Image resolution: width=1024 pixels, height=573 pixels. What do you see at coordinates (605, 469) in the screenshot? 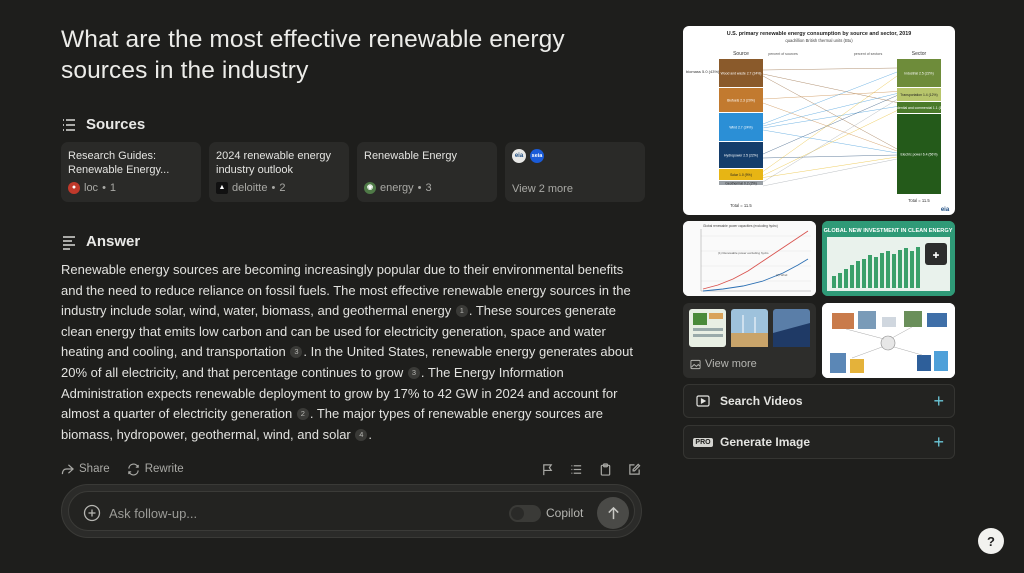
I see `copy-button` at bounding box center [605, 469].